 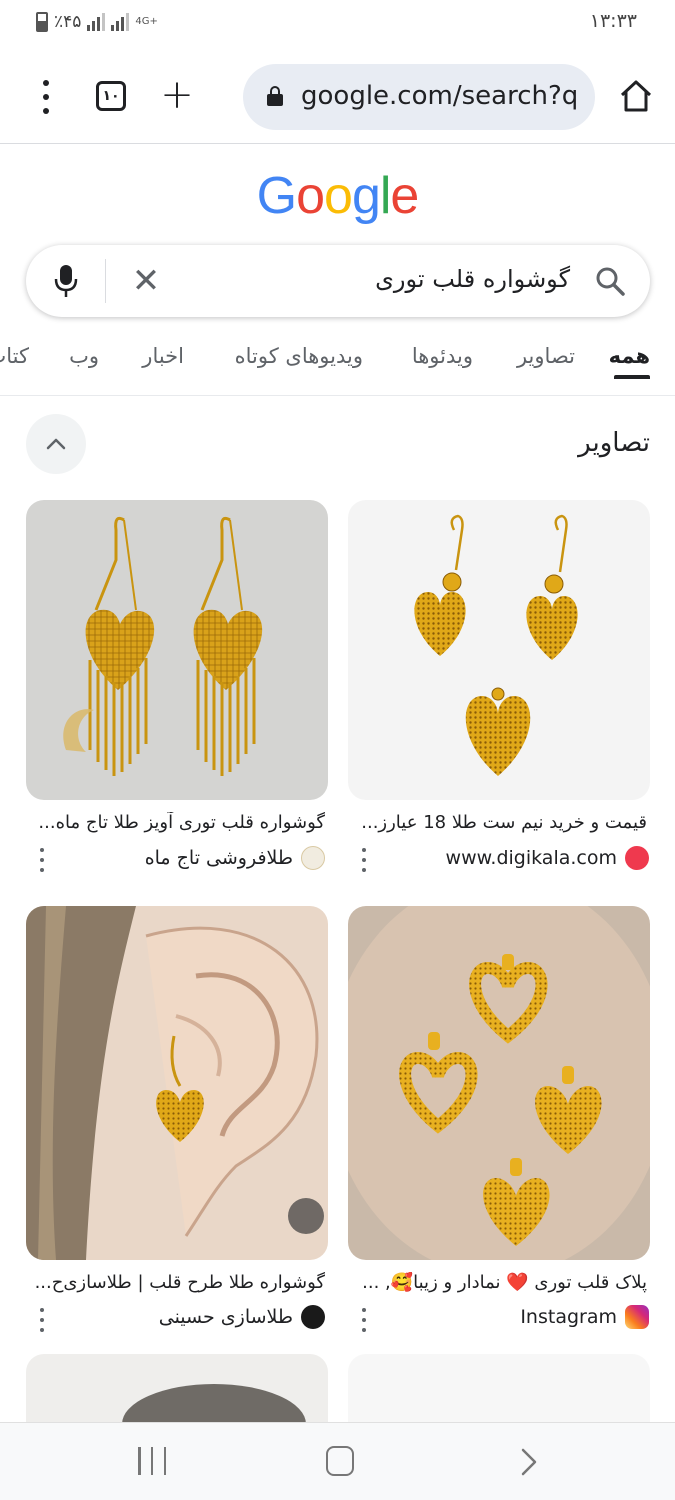 I want to click on address-bar: google.com/search?q, so click(x=419, y=97).